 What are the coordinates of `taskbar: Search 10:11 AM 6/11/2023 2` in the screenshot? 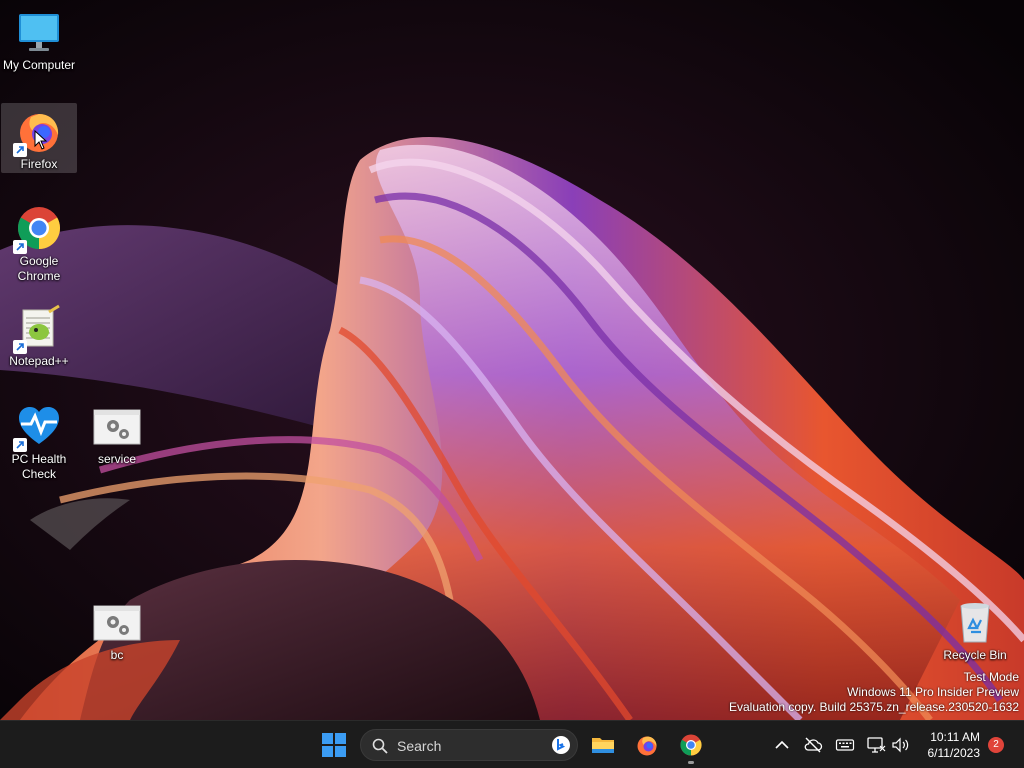 It's located at (512, 744).